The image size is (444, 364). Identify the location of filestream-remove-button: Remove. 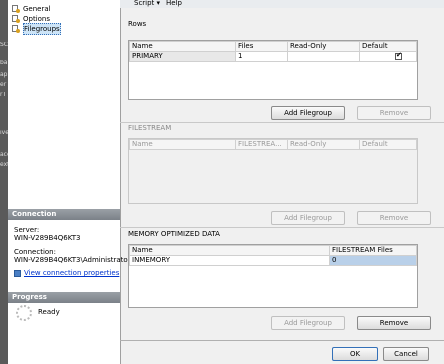
(394, 218).